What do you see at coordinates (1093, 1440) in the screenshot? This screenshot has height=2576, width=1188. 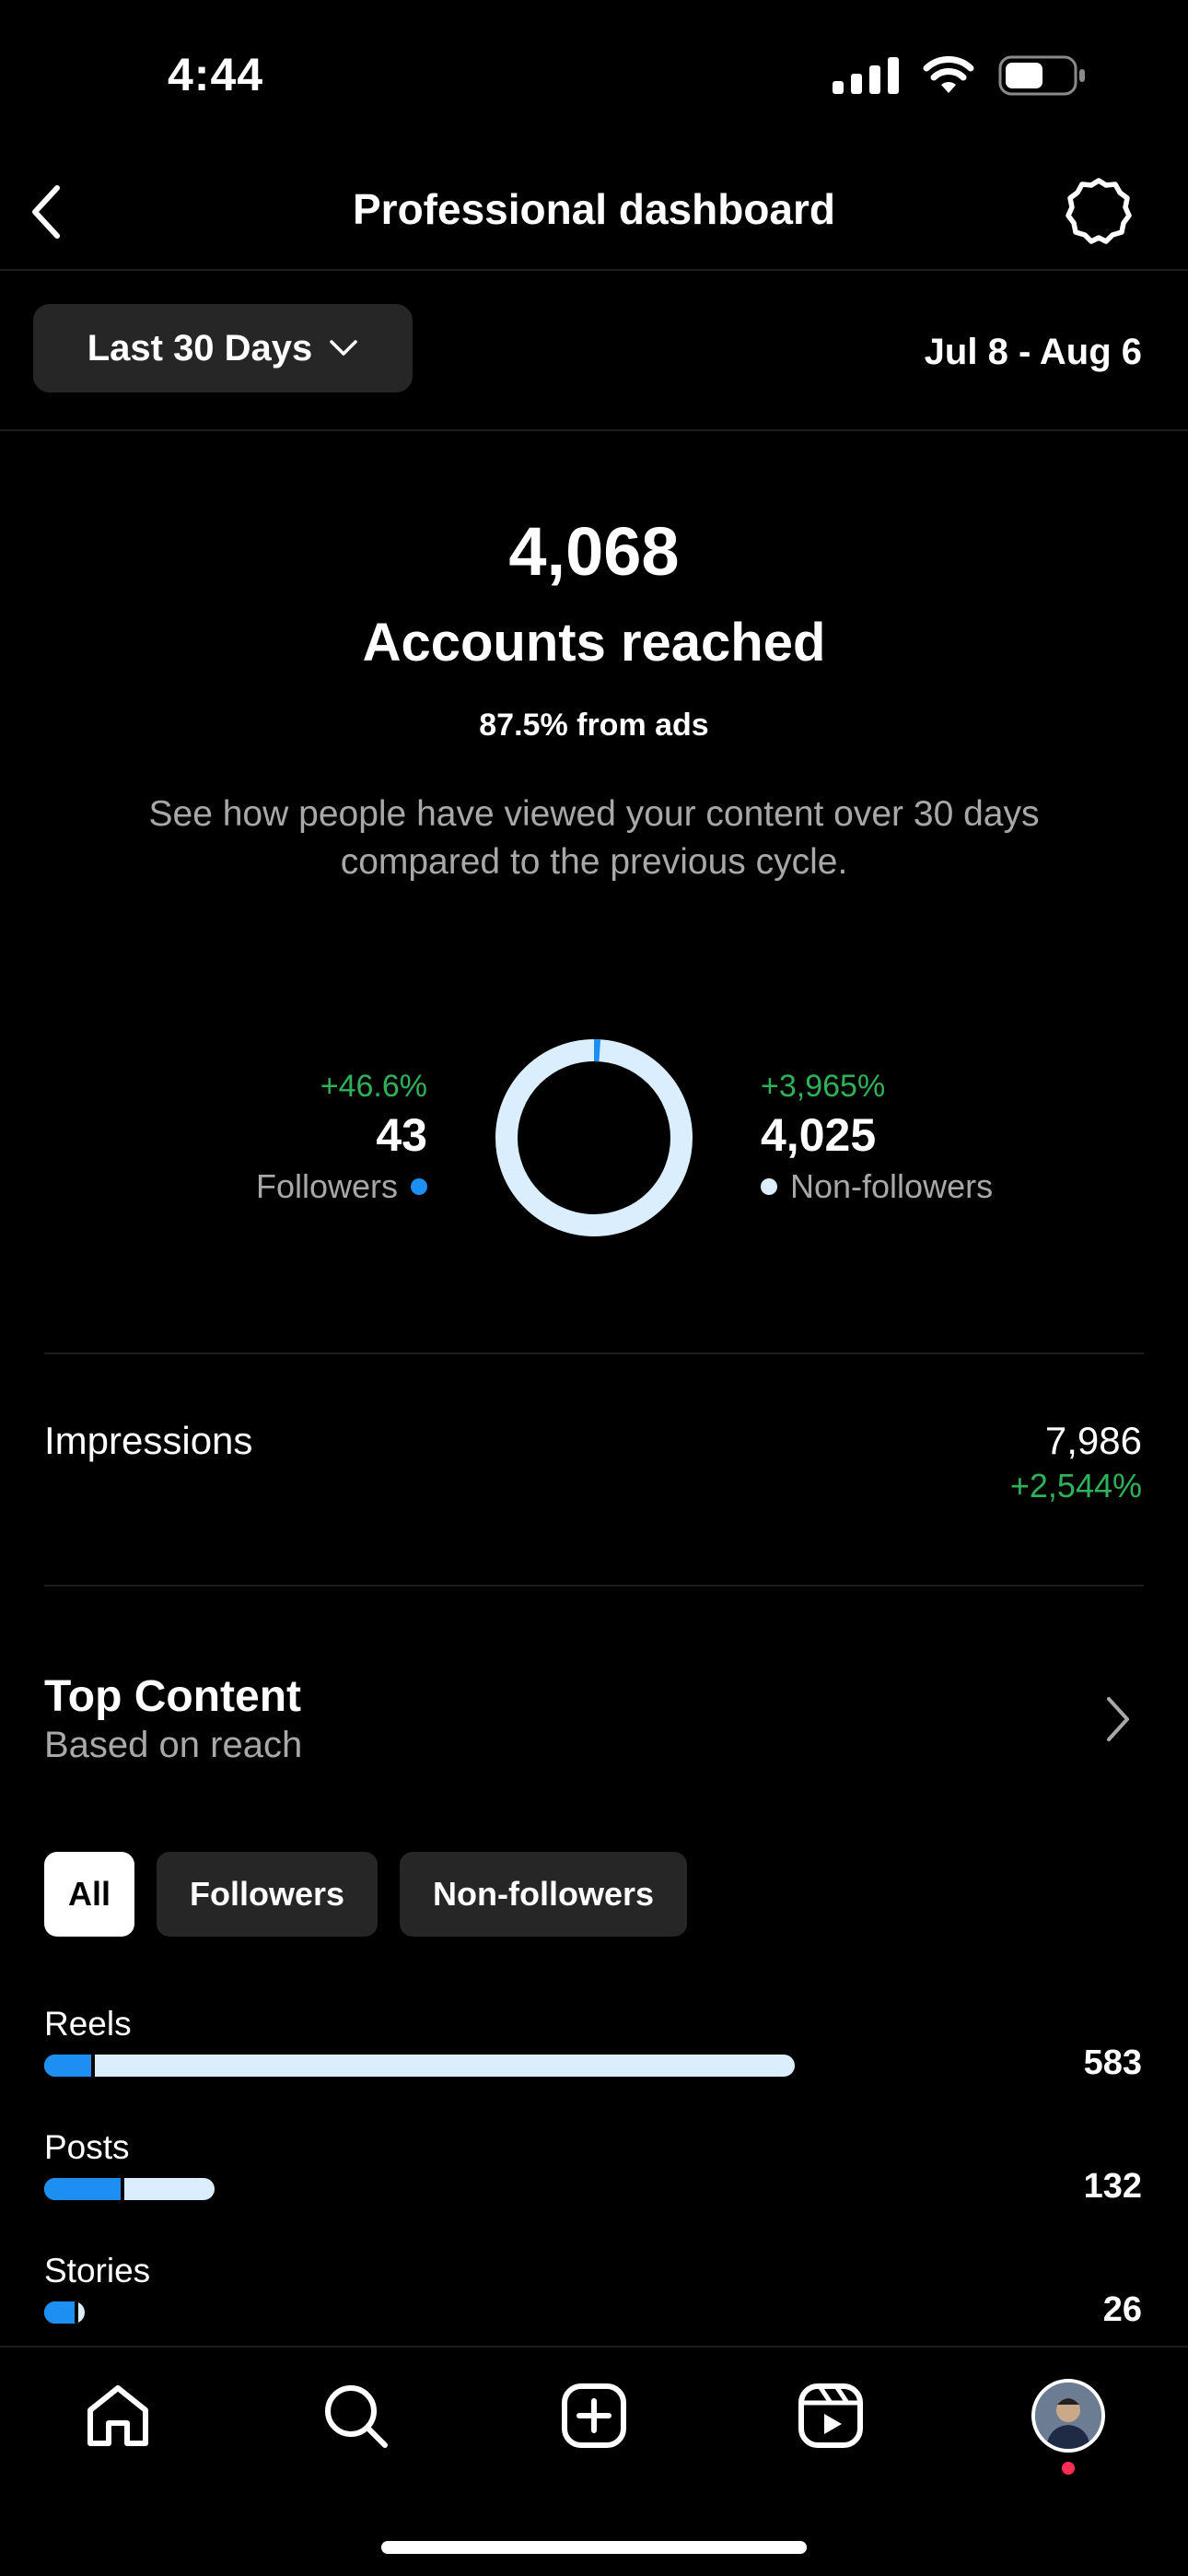 I see `impressions-value: 7,986` at bounding box center [1093, 1440].